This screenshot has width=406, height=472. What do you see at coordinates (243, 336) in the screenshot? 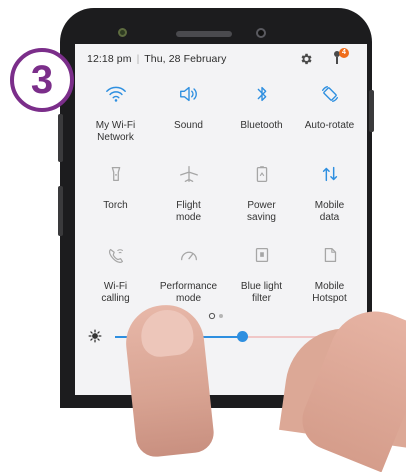
I see `brightness-slider-knob` at bounding box center [243, 336].